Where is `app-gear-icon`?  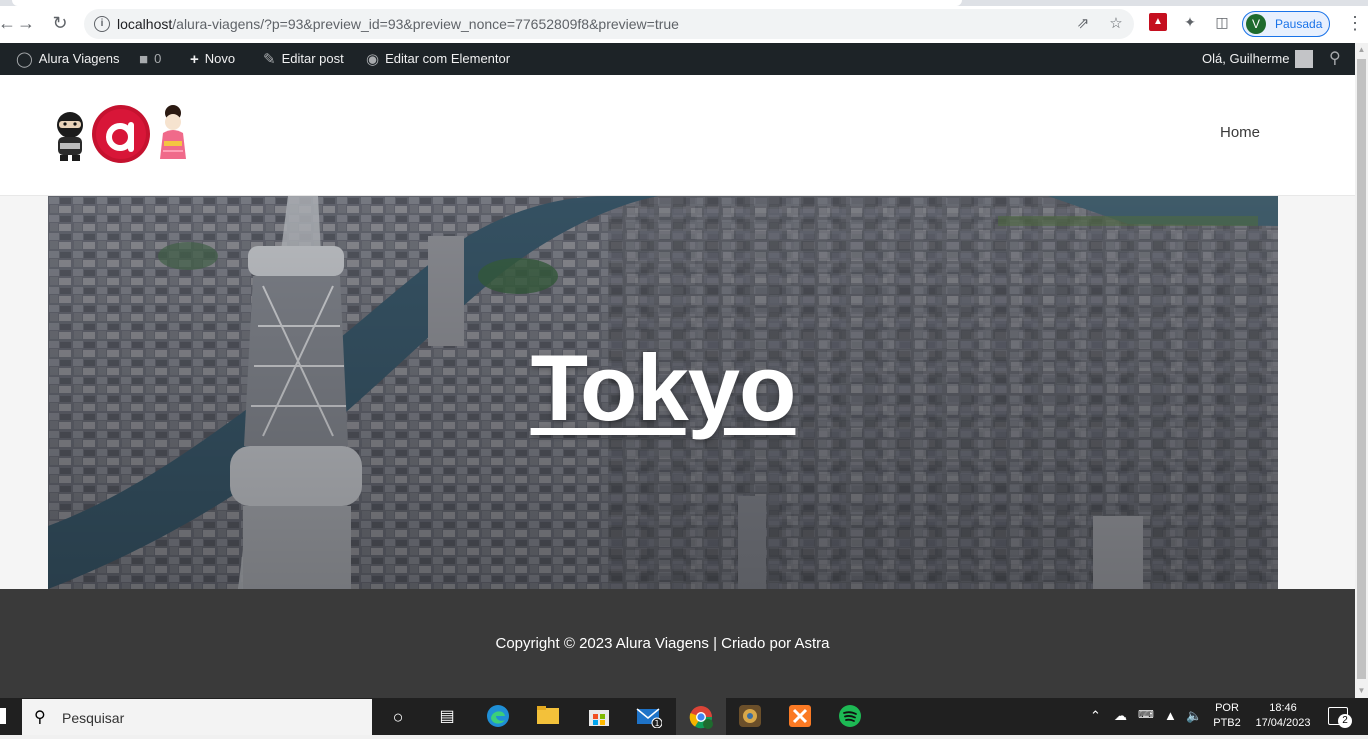 app-gear-icon is located at coordinates (750, 717).